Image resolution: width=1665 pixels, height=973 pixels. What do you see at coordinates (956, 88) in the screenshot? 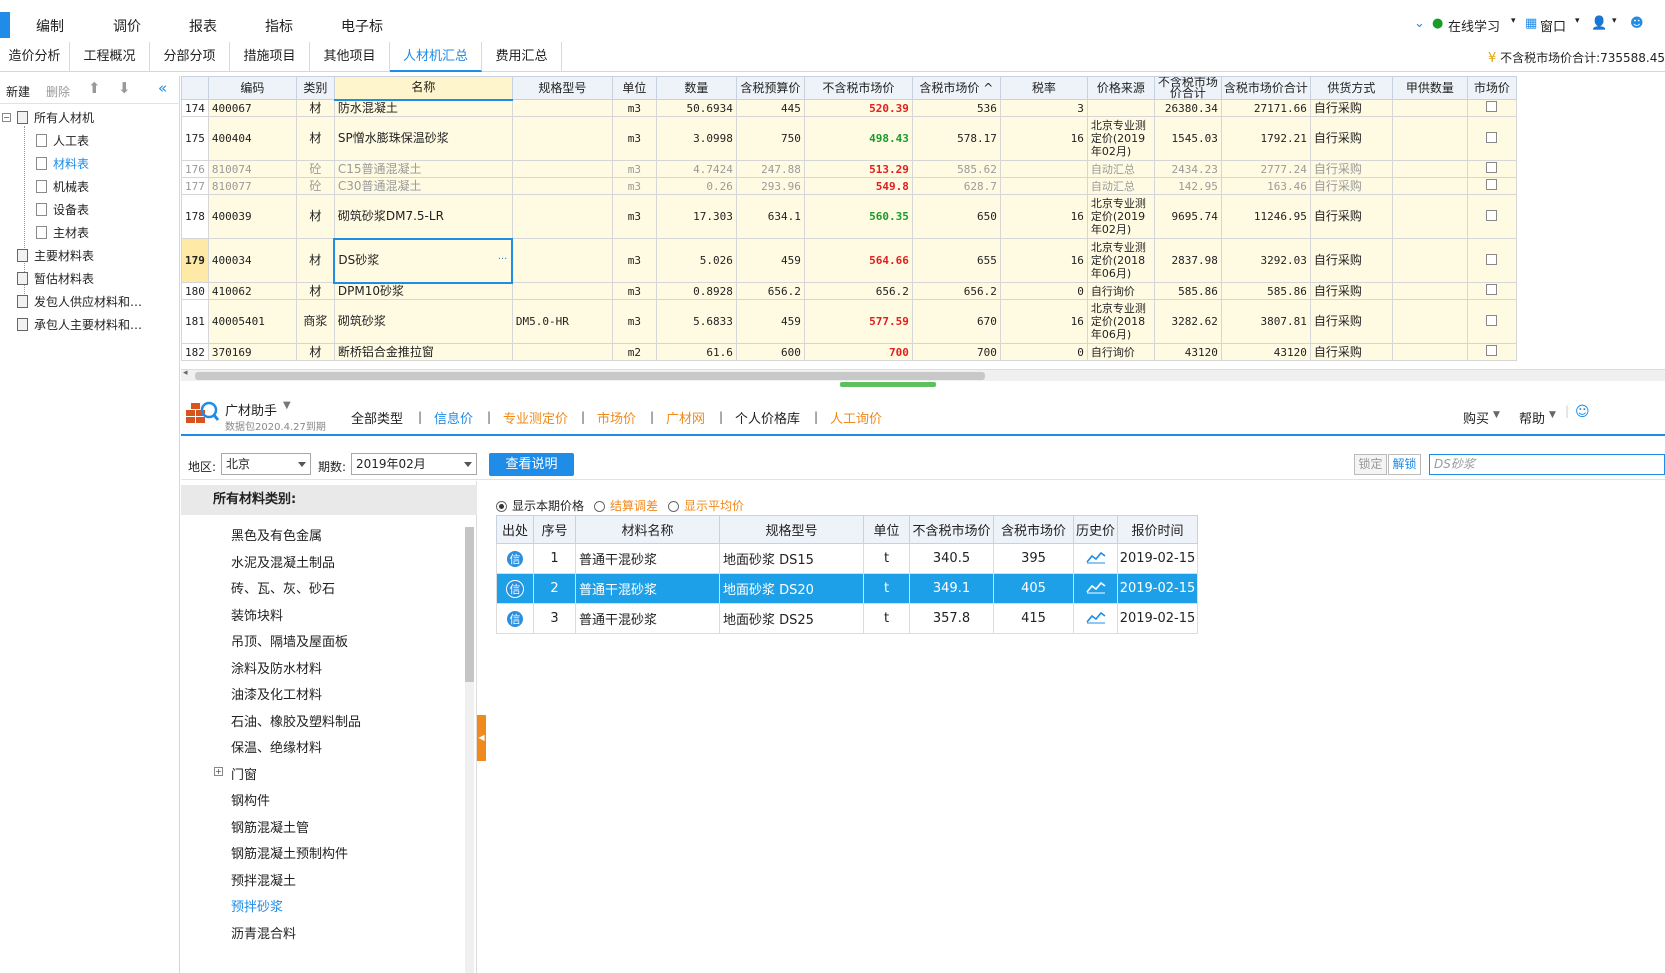
I see `col-header-market-price-tax: 含税市场价 ^` at bounding box center [956, 88].